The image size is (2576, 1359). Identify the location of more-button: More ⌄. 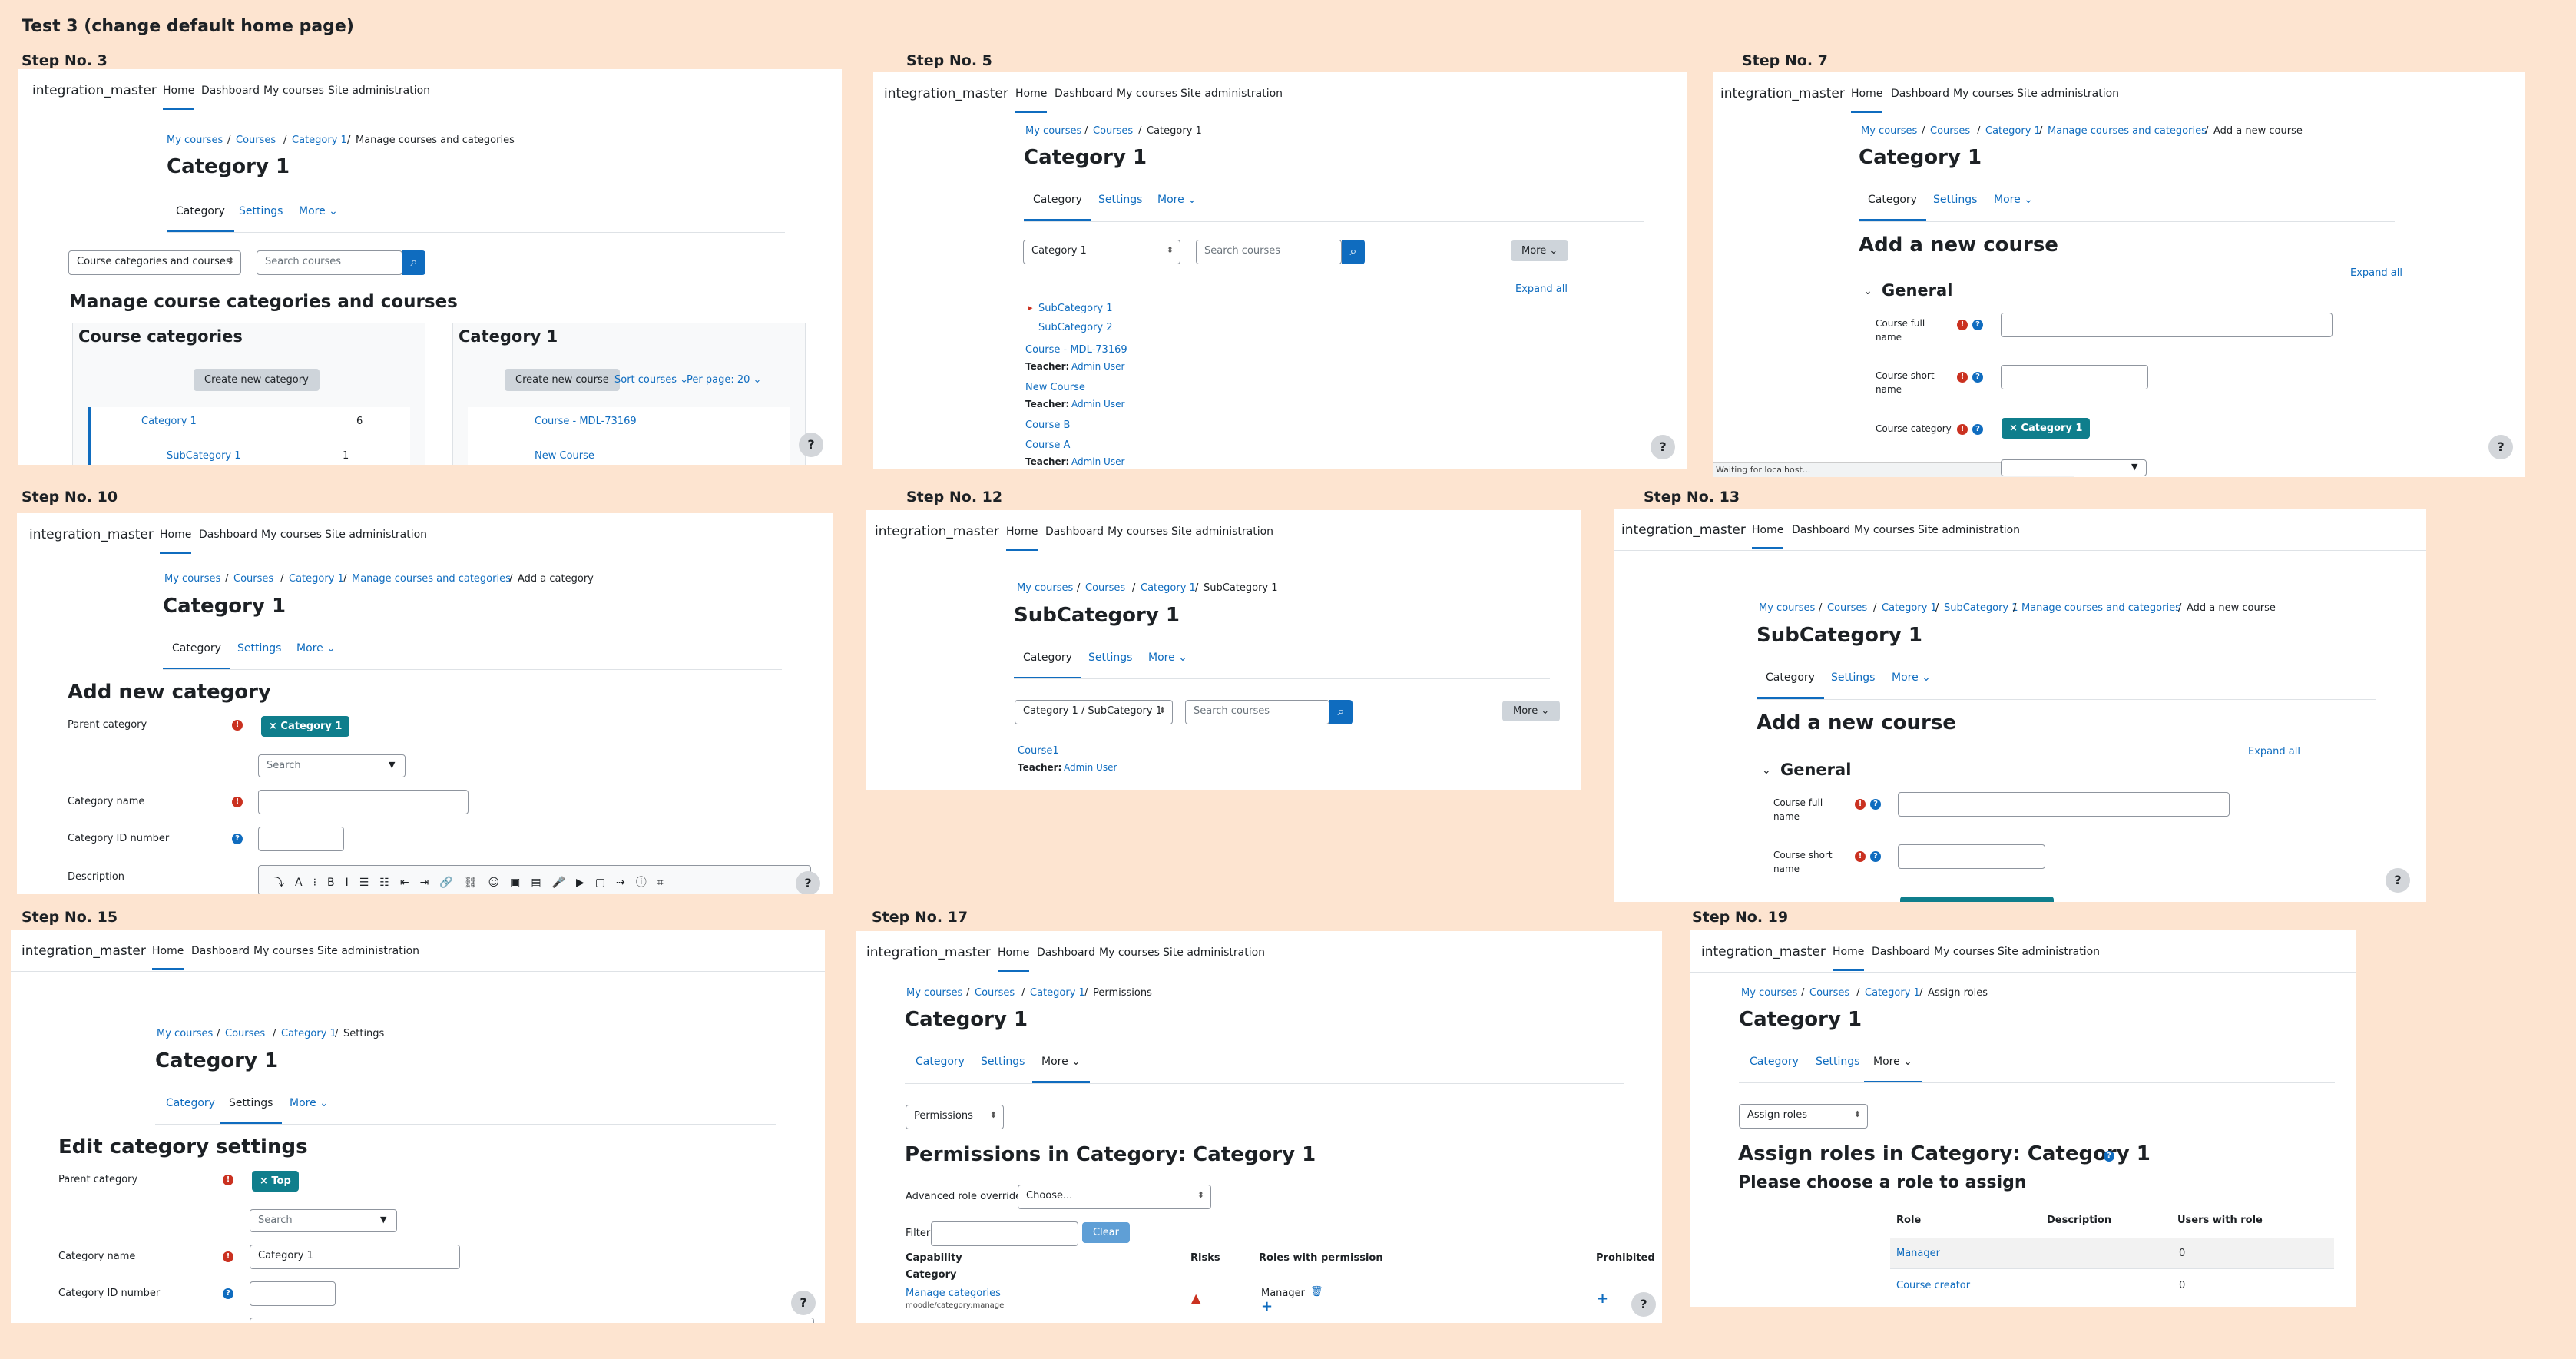
(1540, 250).